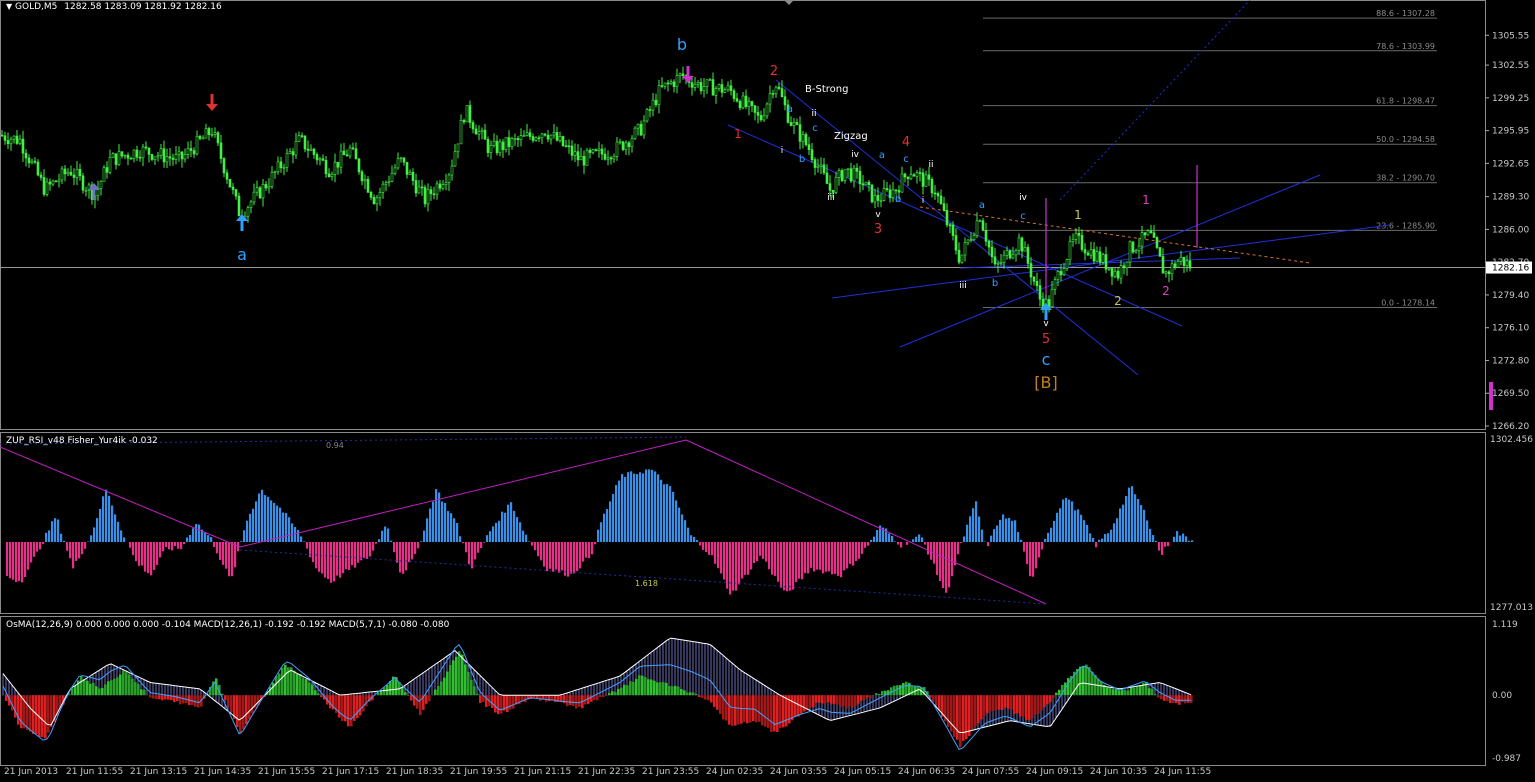  What do you see at coordinates (991, 772) in the screenshot?
I see `time-axis-label: 24 Jun 07:55` at bounding box center [991, 772].